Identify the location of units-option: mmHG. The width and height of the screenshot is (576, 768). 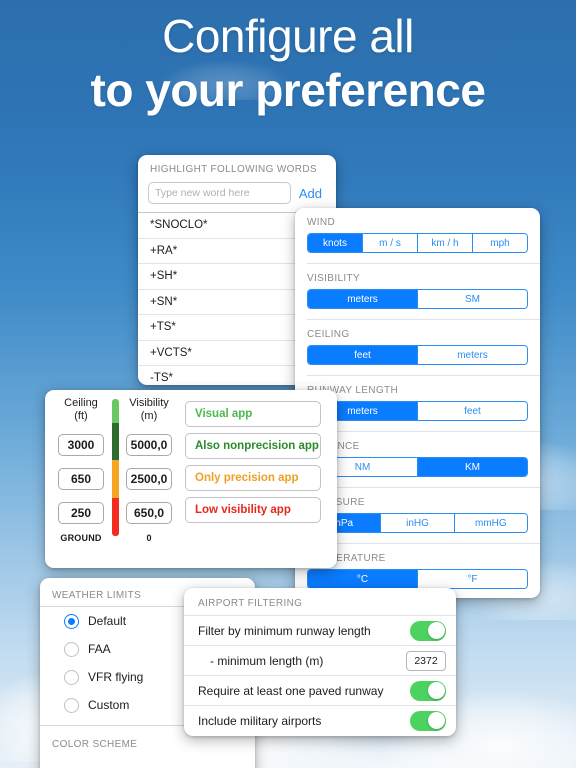
(490, 523).